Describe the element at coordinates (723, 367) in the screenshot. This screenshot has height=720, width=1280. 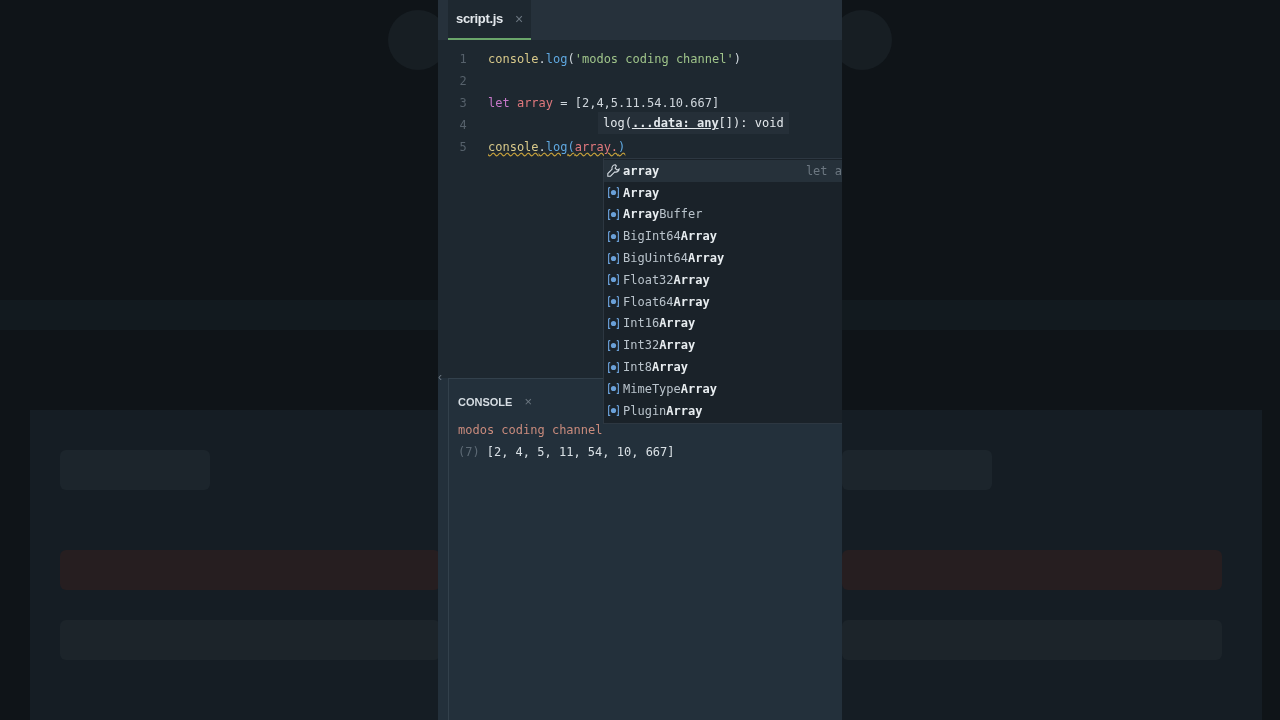
I see `suggestion-item: Int8Array` at that location.